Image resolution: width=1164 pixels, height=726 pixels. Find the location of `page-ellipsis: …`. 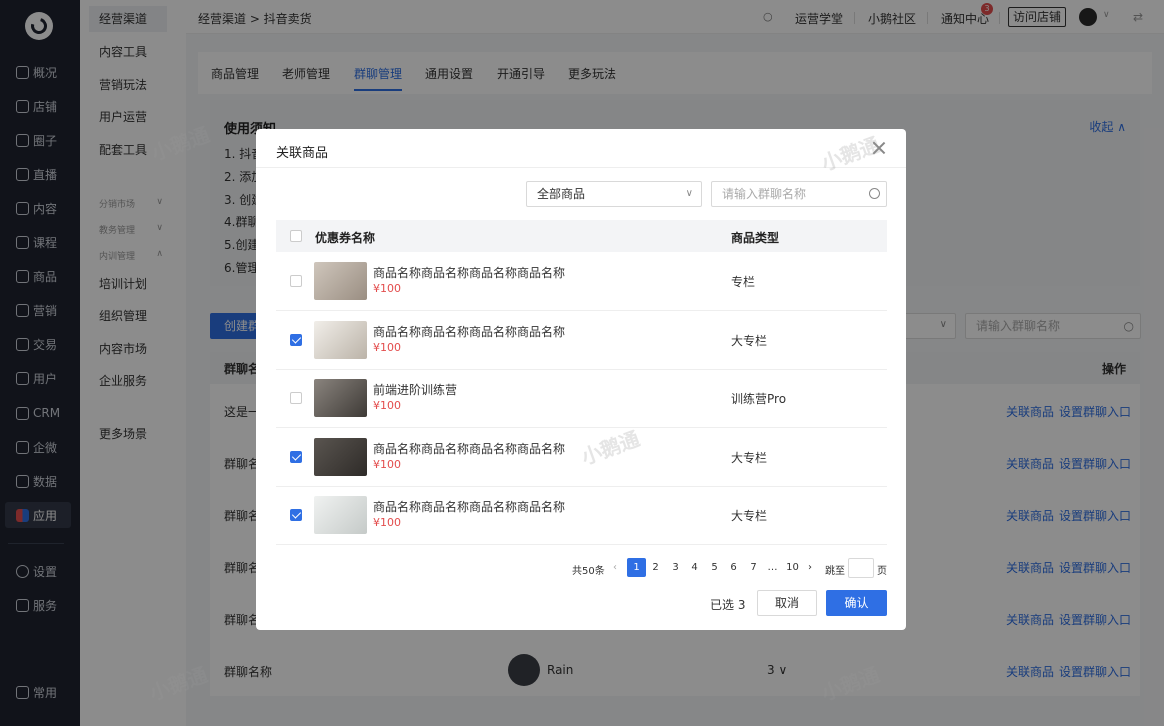

page-ellipsis: … is located at coordinates (772, 567).